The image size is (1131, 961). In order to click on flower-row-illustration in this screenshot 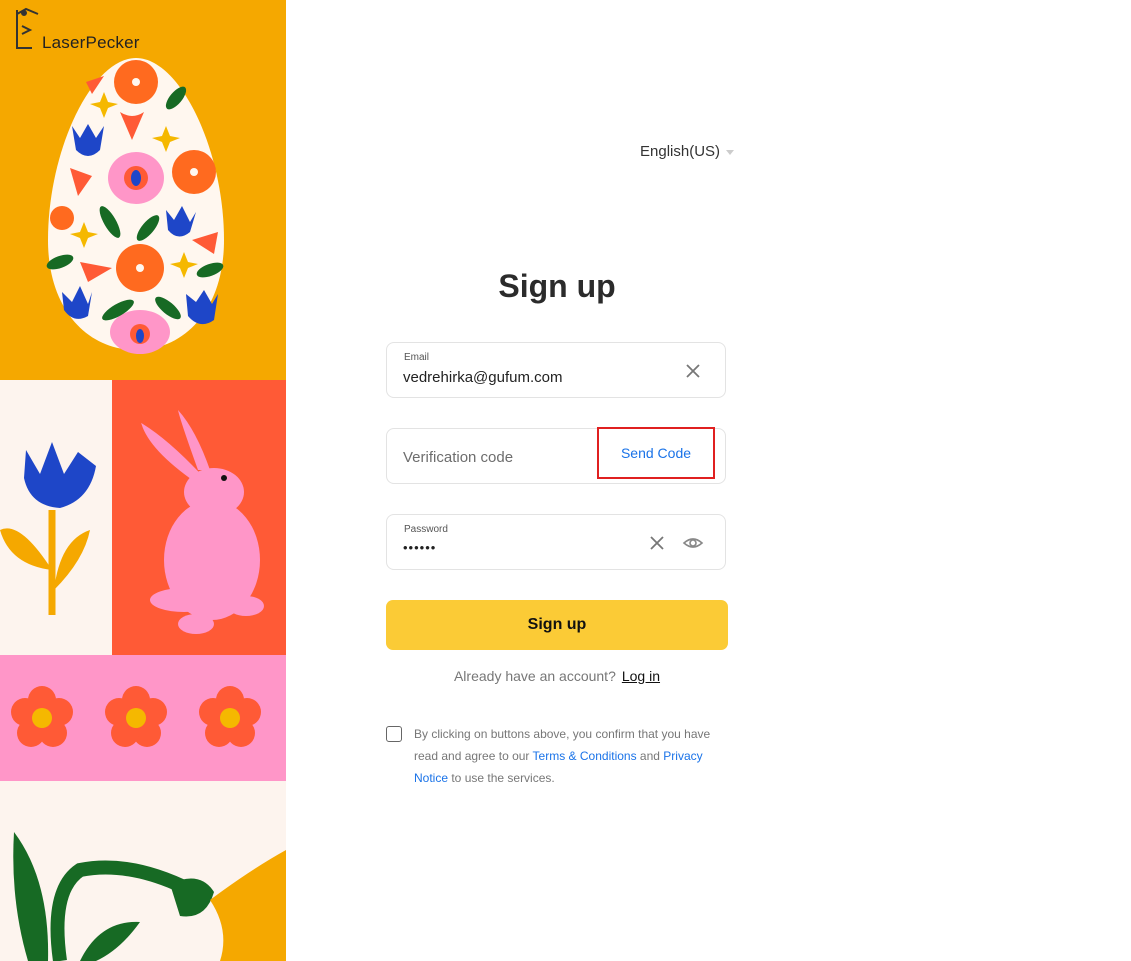, I will do `click(136, 716)`.